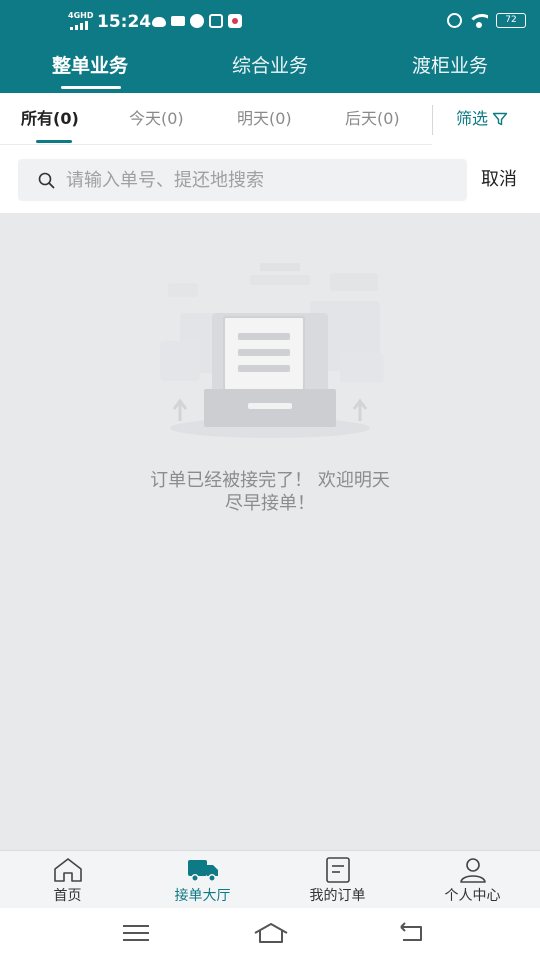  What do you see at coordinates (432, 120) in the screenshot?
I see `divider` at bounding box center [432, 120].